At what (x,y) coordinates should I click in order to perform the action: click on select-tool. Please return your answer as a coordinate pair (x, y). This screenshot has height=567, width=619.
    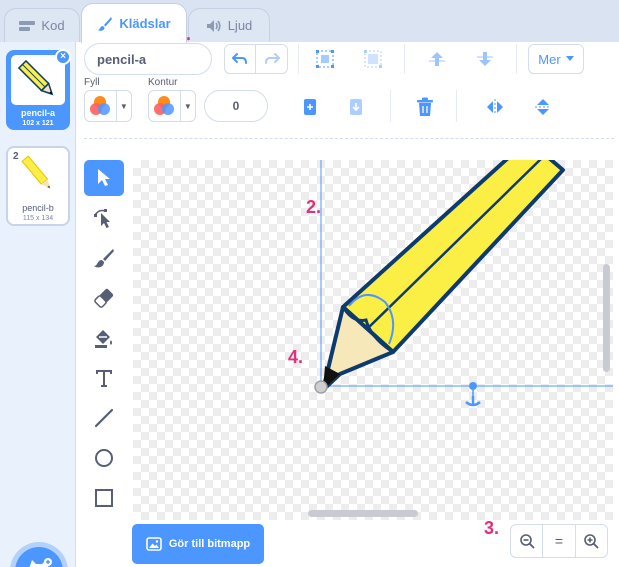
    Looking at the image, I should click on (104, 178).